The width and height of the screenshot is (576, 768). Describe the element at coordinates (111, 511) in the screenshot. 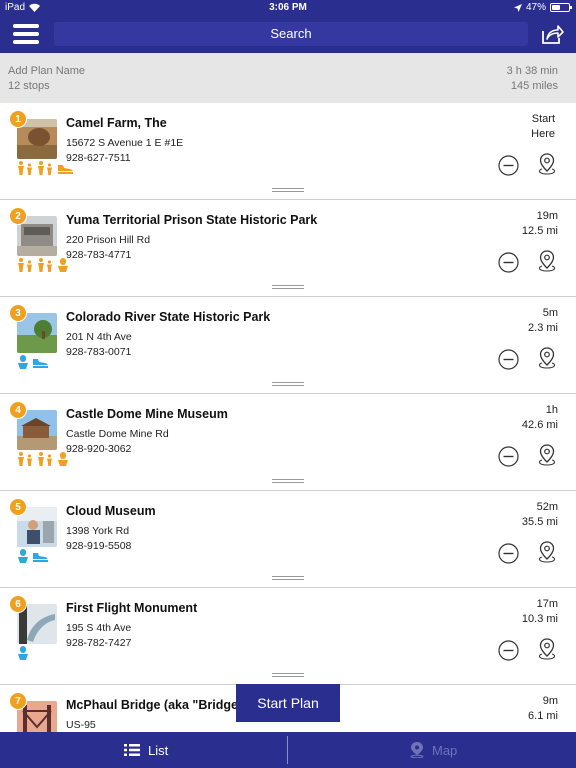

I see `stop-name: Cloud Museum` at that location.